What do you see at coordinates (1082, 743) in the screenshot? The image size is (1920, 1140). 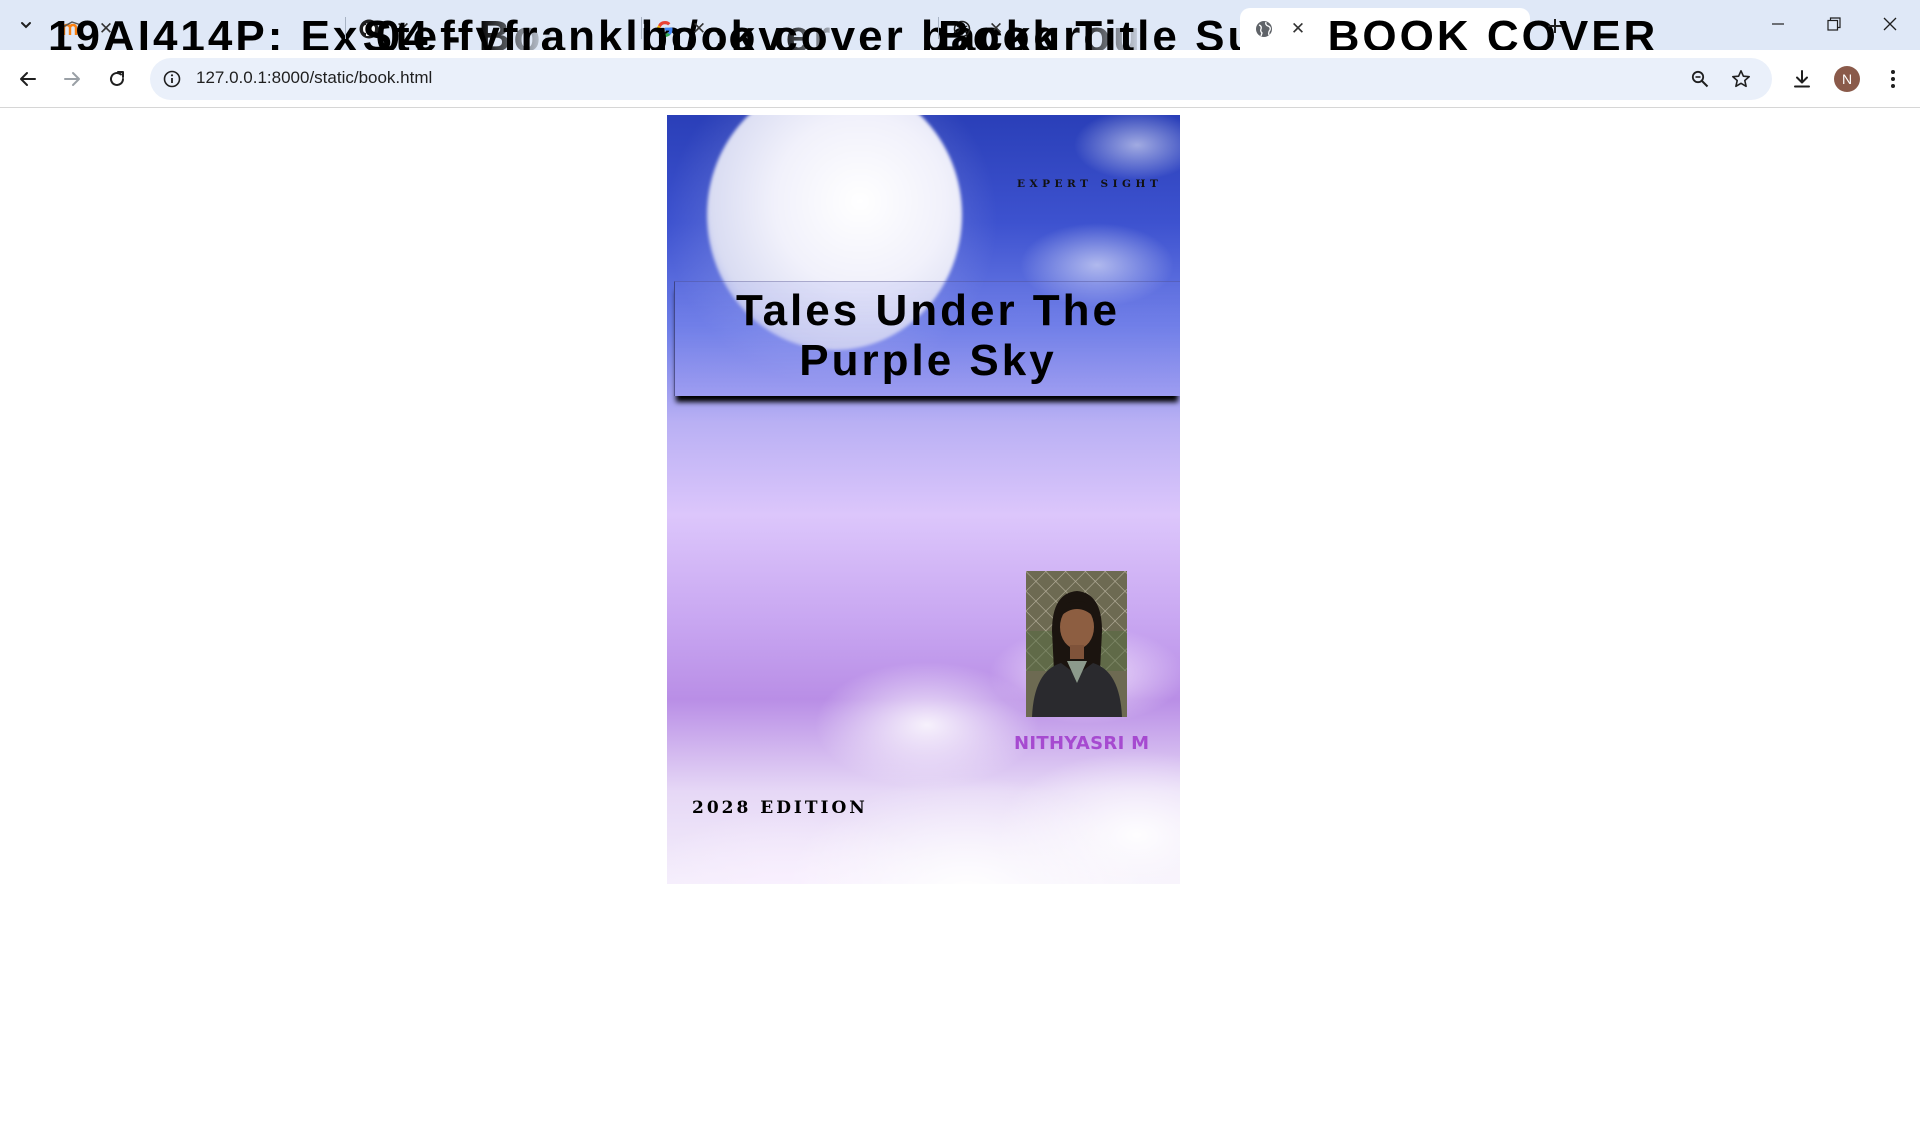 I see `author-name: NITHYASRI M` at bounding box center [1082, 743].